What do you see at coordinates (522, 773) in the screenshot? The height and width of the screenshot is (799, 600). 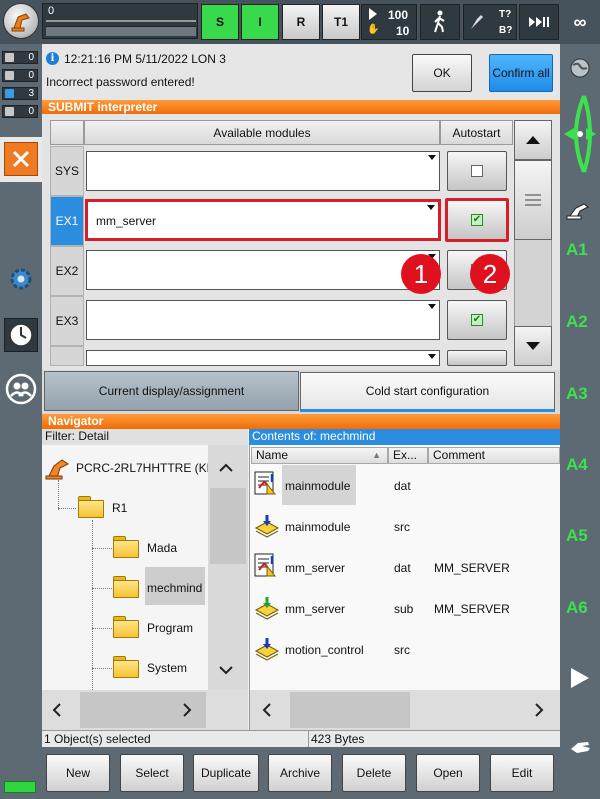 I see `edit-button: Edit` at bounding box center [522, 773].